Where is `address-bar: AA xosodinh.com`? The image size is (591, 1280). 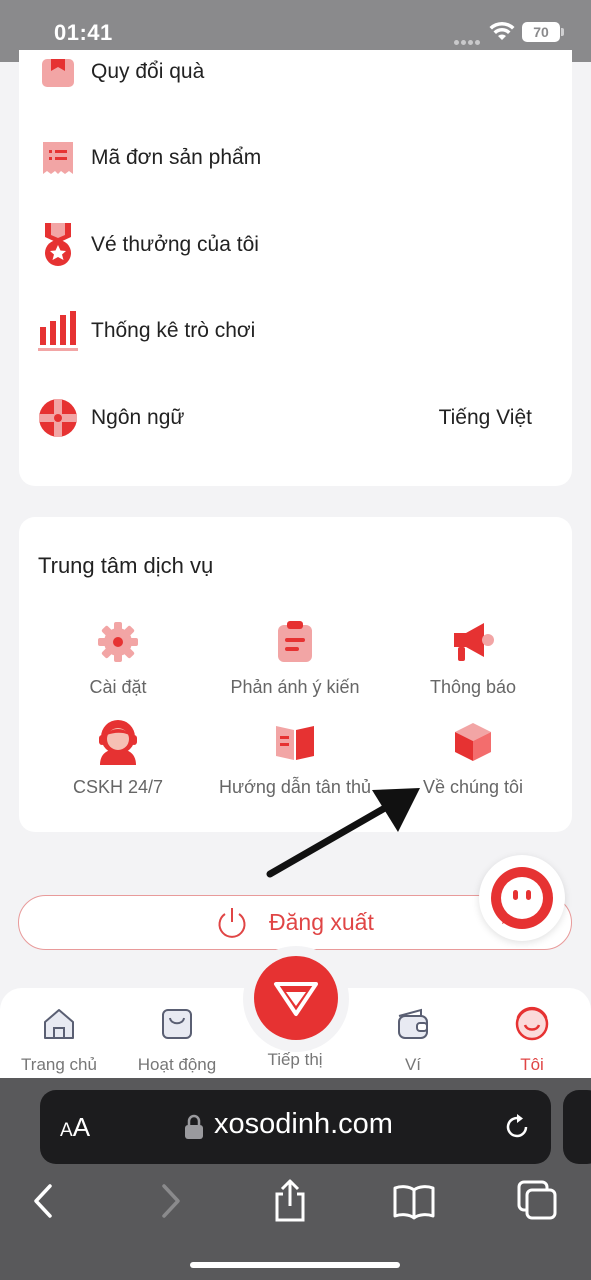
address-bar: AA xosodinh.com is located at coordinates (295, 1127).